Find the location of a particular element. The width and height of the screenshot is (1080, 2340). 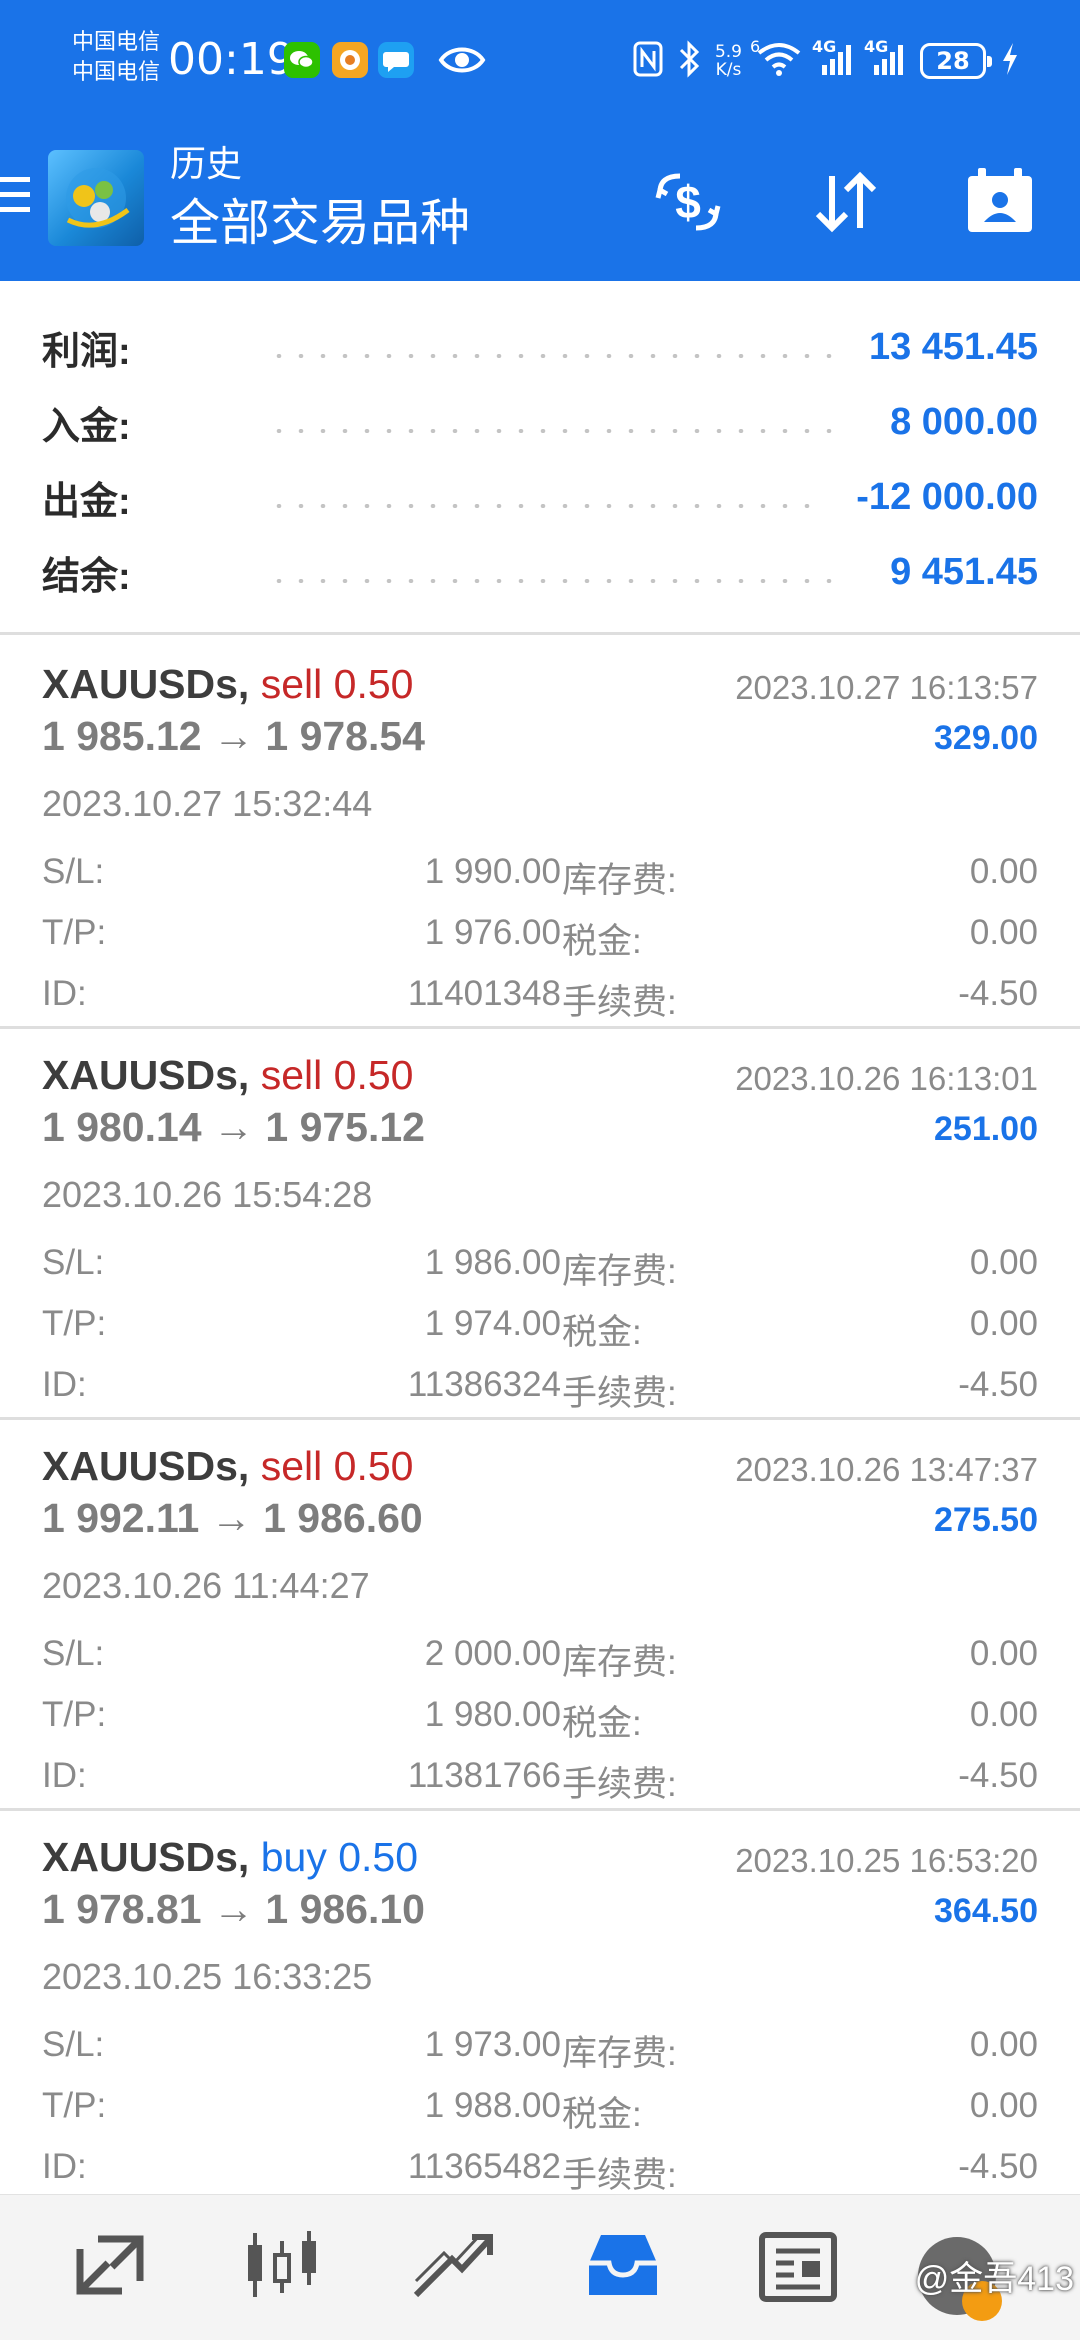

nav-news is located at coordinates (800, 2265).